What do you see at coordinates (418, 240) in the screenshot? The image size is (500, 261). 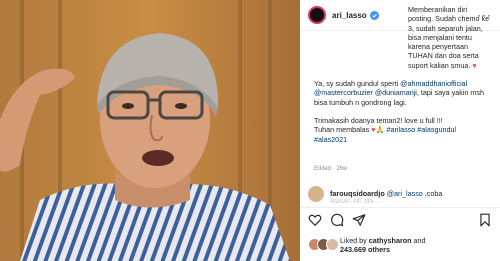 I see `likes-and: and` at bounding box center [418, 240].